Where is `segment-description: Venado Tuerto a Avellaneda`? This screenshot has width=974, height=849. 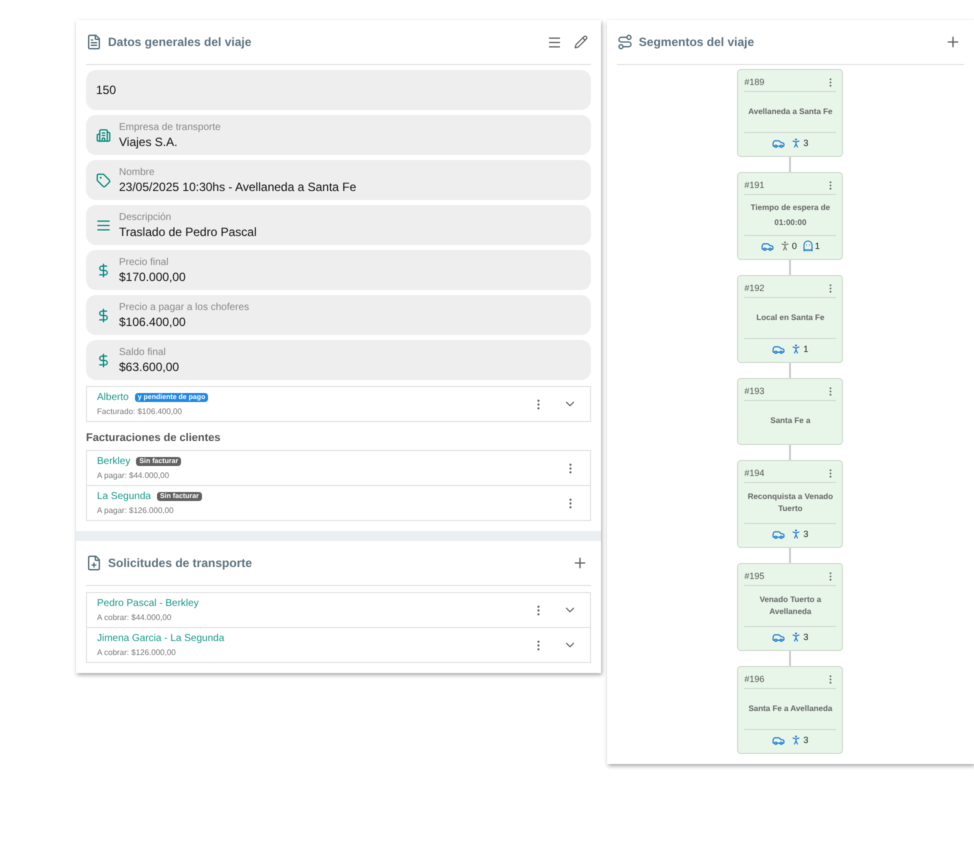
segment-description: Venado Tuerto a Avellaneda is located at coordinates (790, 606).